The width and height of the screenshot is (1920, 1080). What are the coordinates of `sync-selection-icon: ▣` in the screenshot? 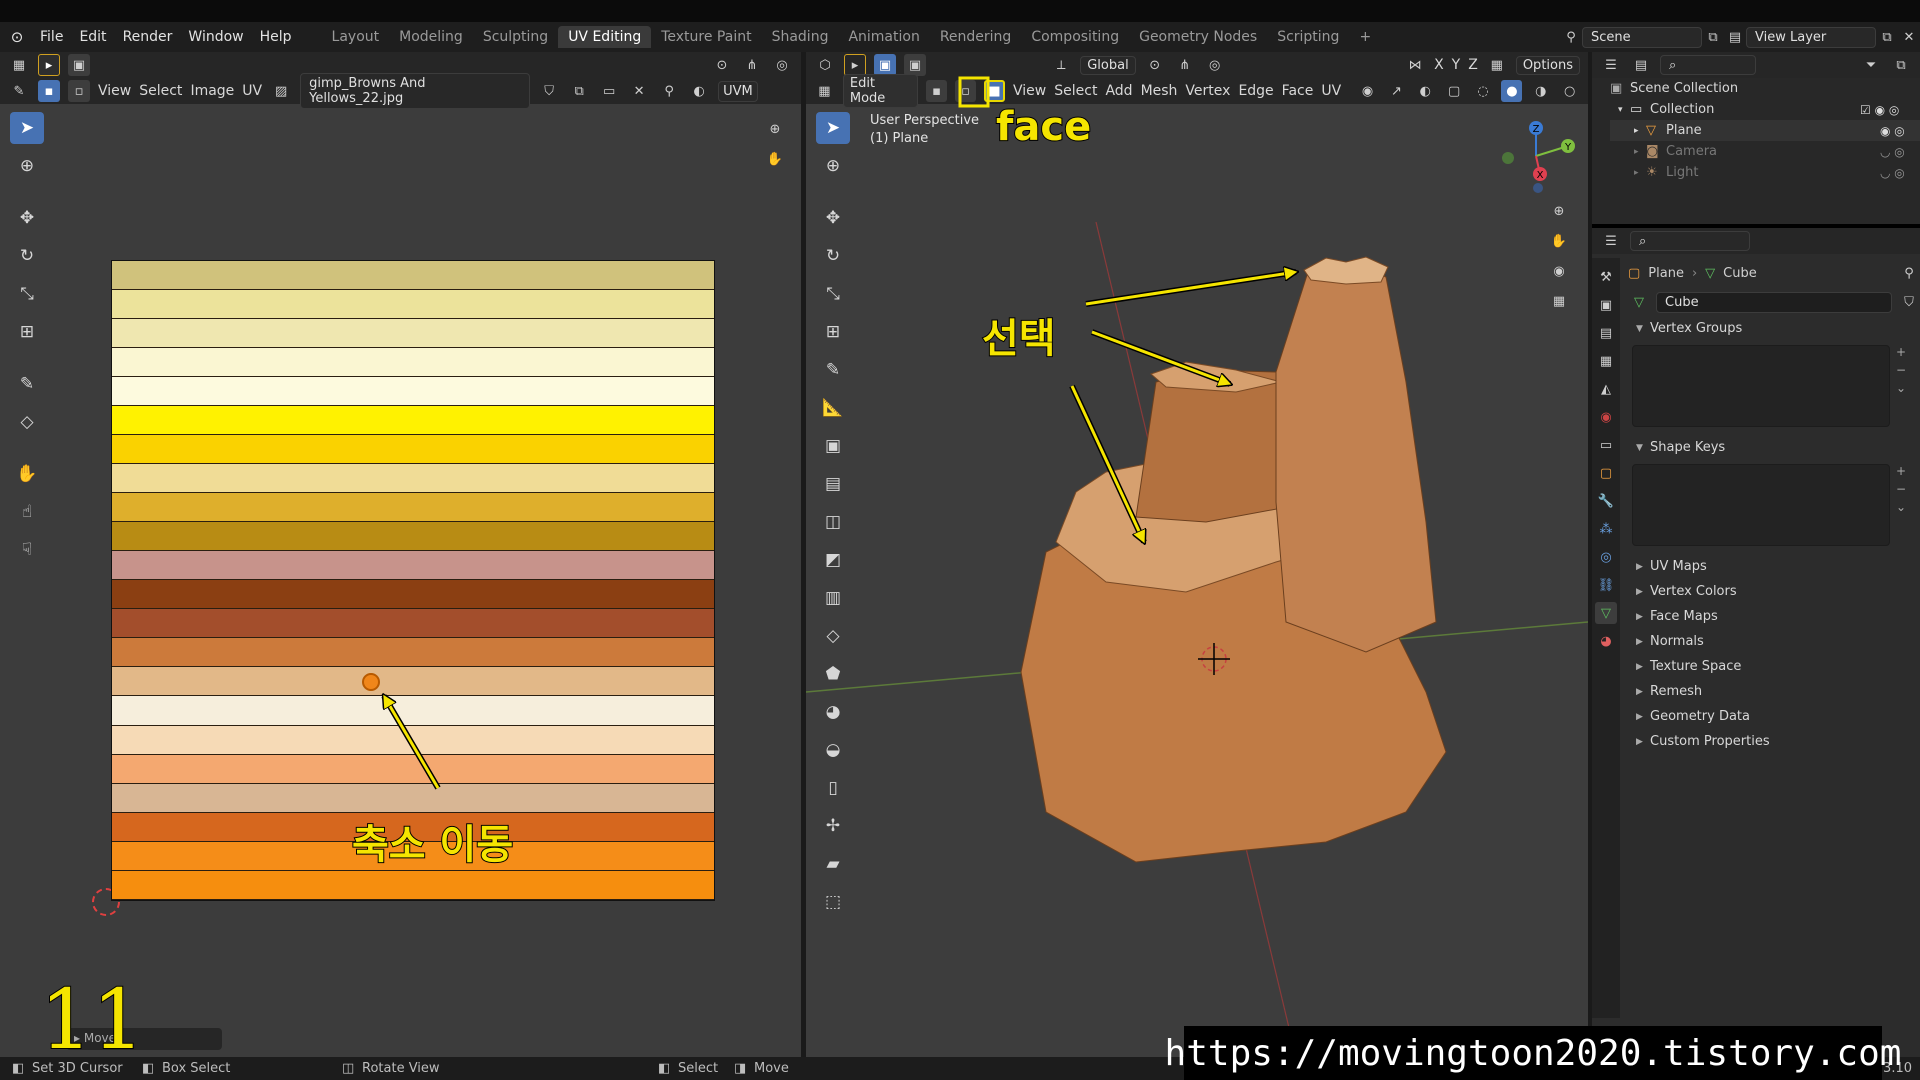 It's located at (79, 65).